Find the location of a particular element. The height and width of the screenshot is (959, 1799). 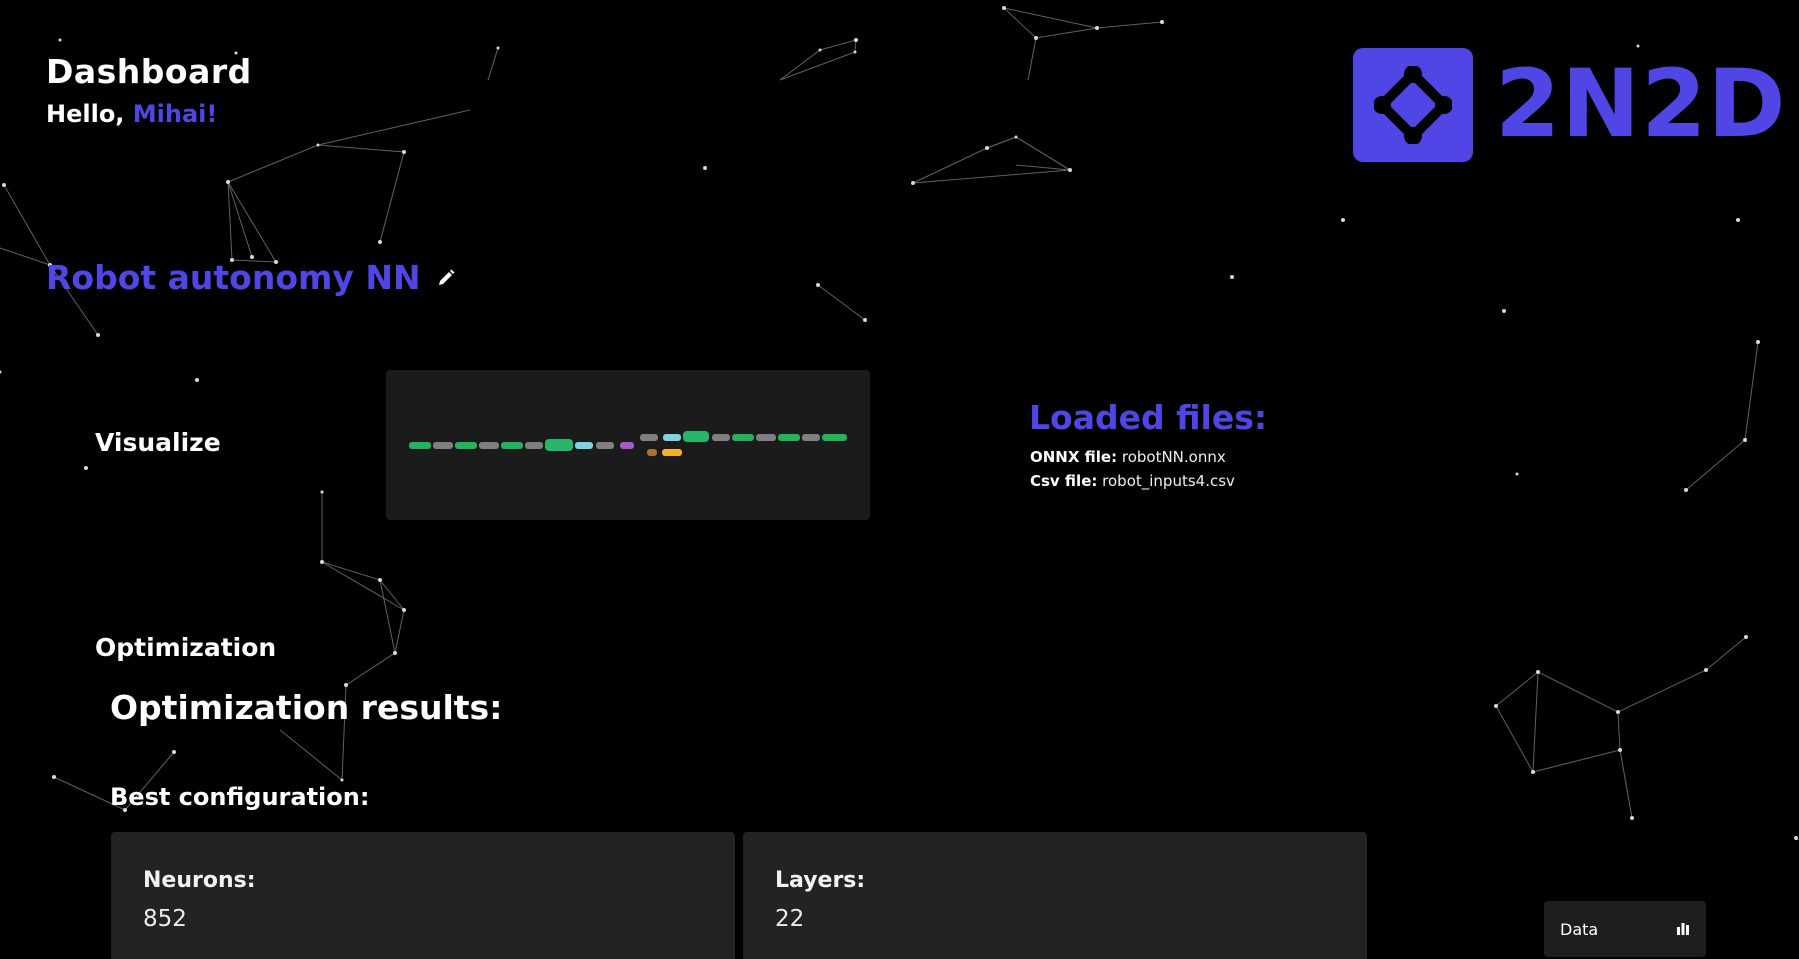

neurons-label: Neurons: is located at coordinates (199, 880).